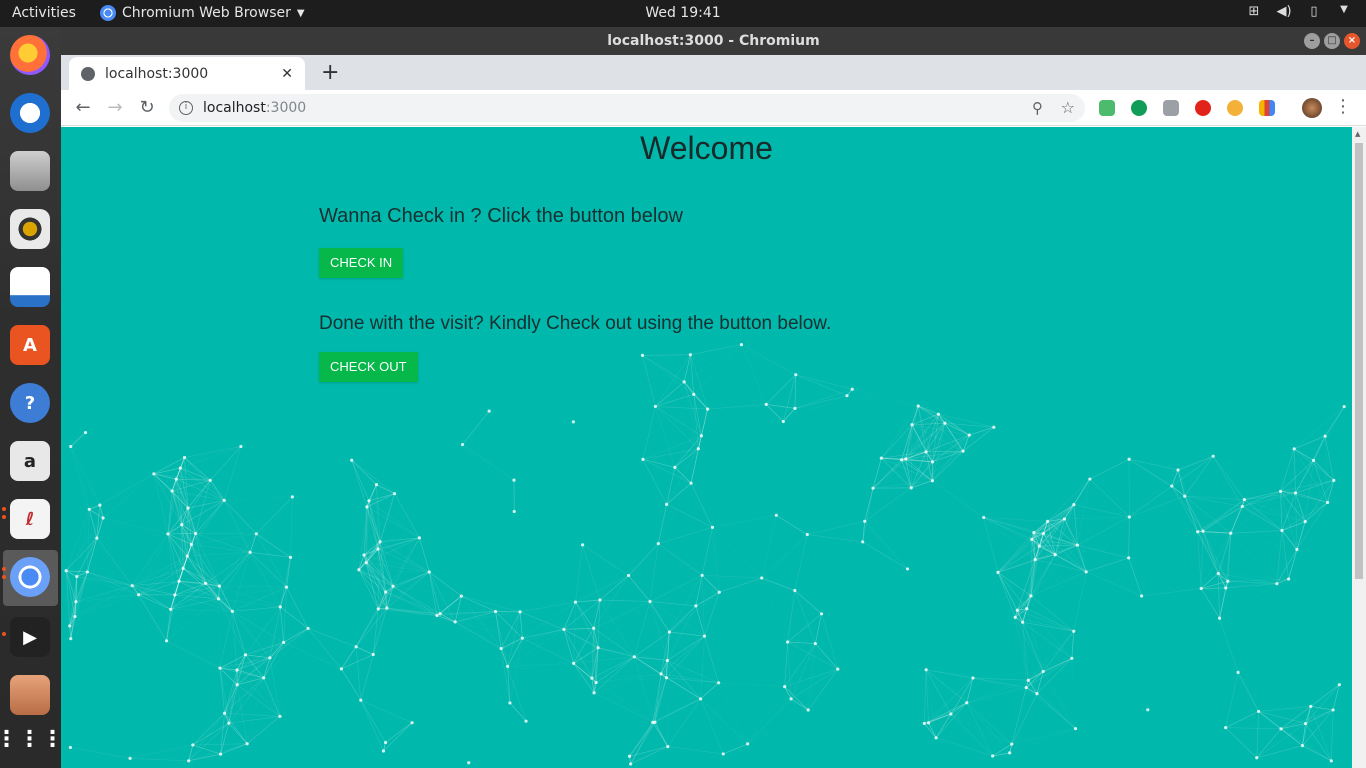 This screenshot has height=768, width=1366. Describe the element at coordinates (1139, 108) in the screenshot. I see `extension-chat-icon` at that location.